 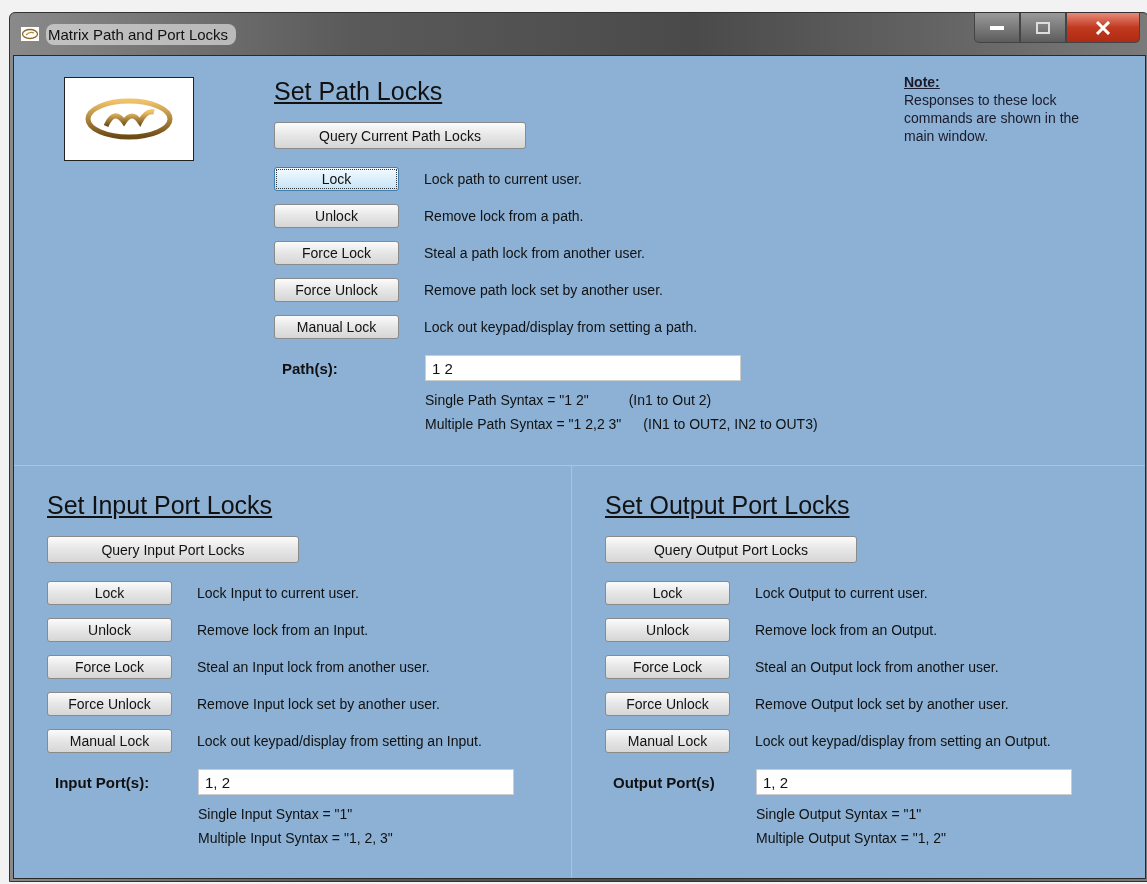 What do you see at coordinates (841, 593) in the screenshot?
I see `action-description: Lock Output to current user.` at bounding box center [841, 593].